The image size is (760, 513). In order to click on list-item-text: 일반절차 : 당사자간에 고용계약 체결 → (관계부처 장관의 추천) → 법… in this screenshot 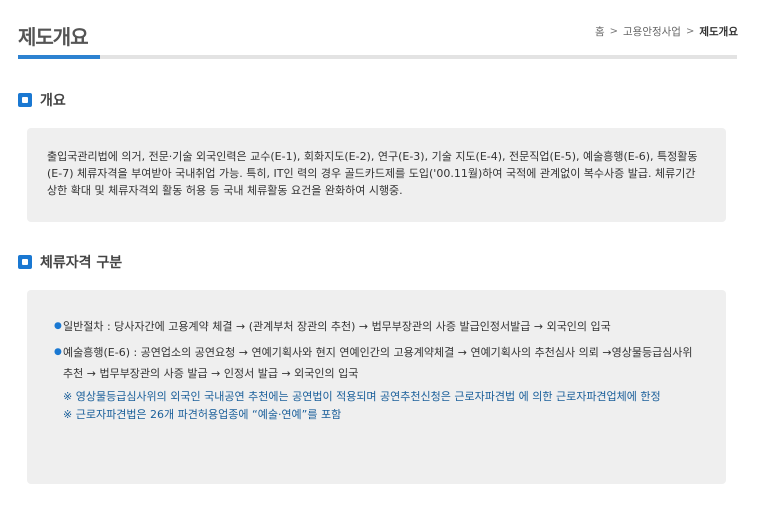, I will do `click(337, 326)`.